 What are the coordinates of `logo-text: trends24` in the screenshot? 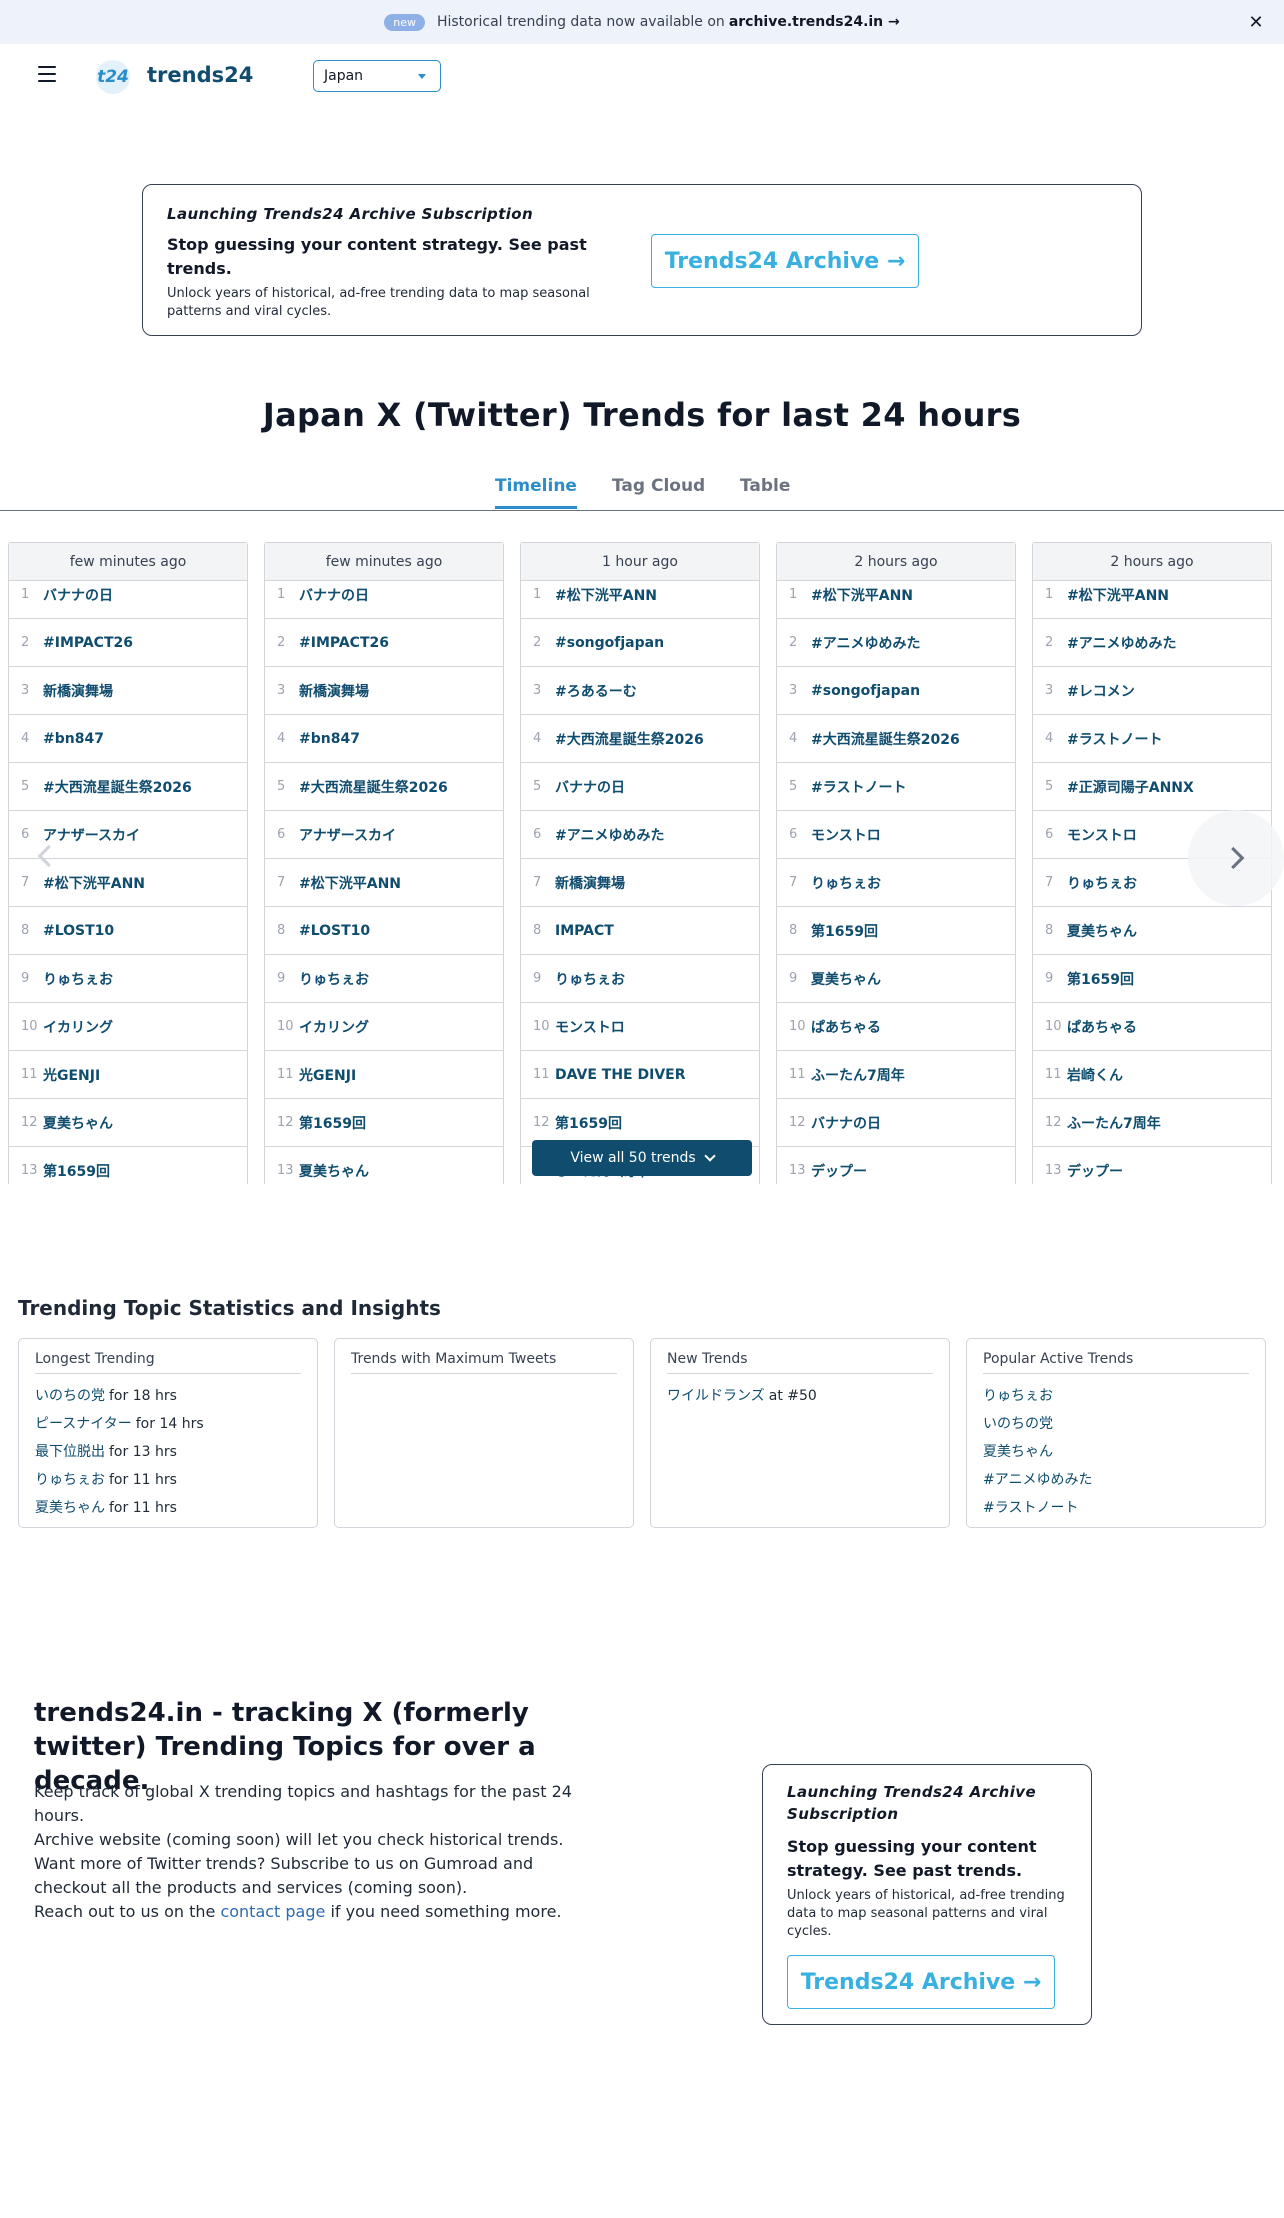 It's located at (200, 75).